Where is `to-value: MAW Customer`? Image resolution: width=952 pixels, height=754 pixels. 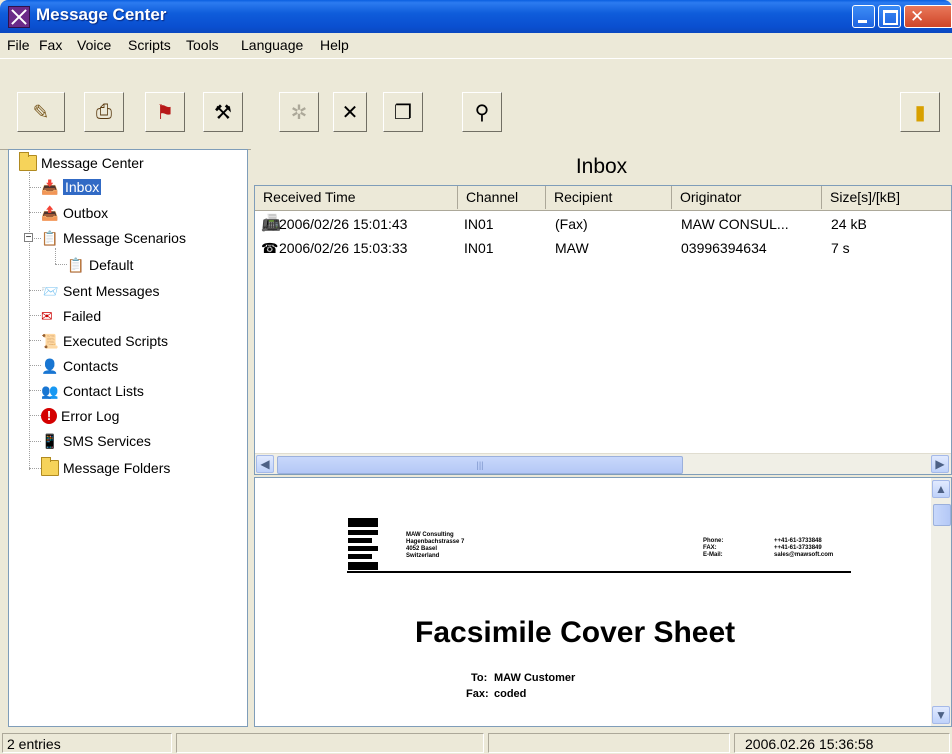 to-value: MAW Customer is located at coordinates (535, 678).